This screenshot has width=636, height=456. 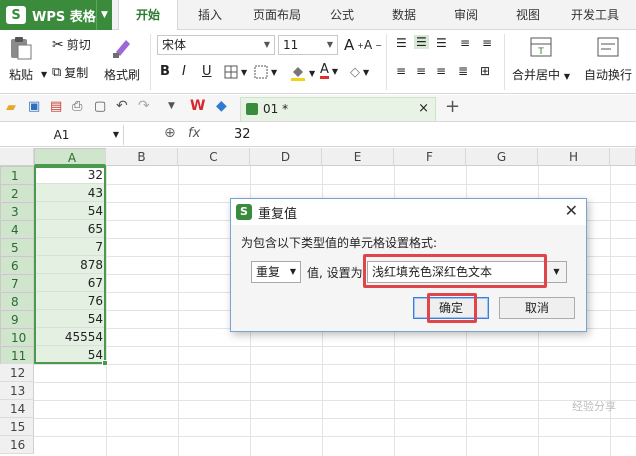 I want to click on app-menu-button: S WPS 表格 ▼, so click(x=56, y=15).